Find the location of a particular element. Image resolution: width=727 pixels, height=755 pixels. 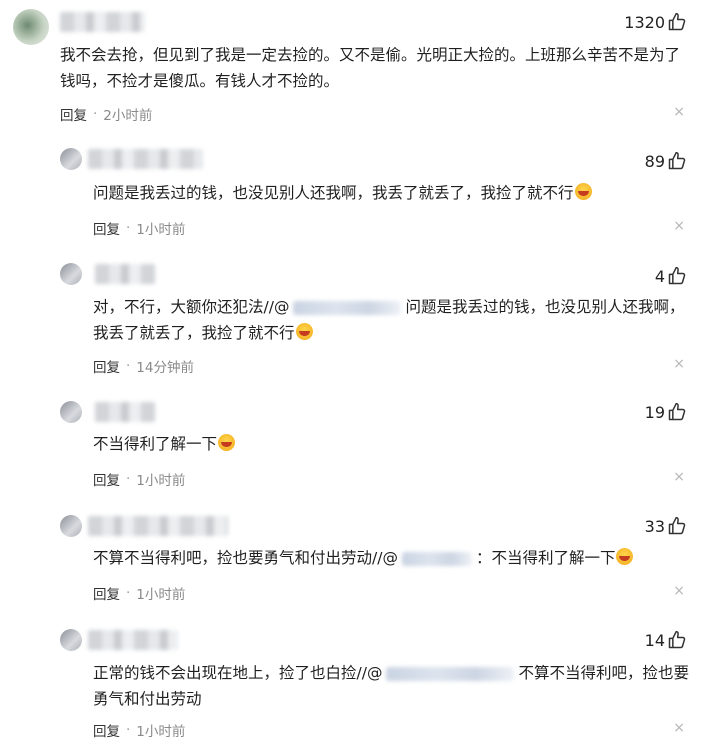

comment-text: 问题是我丢过的钱，也没见别人还我啊，我丢了就丢了，我捡了就不行 is located at coordinates (393, 193).